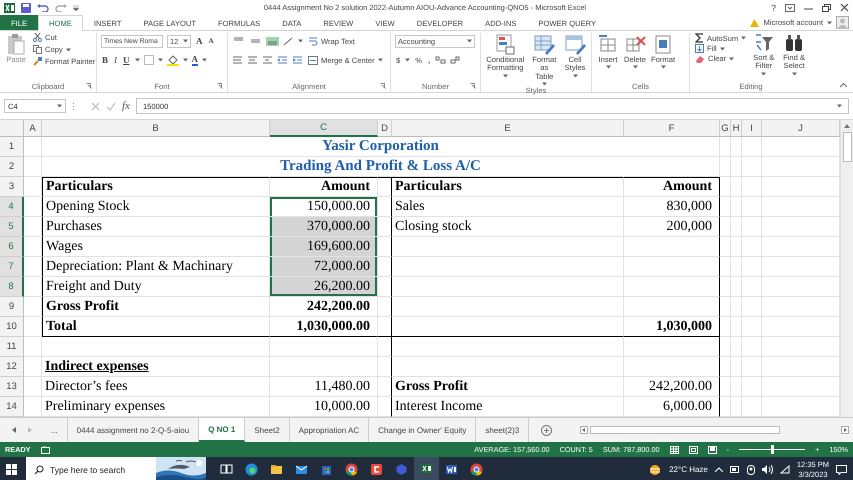  I want to click on start-icon, so click(11, 469).